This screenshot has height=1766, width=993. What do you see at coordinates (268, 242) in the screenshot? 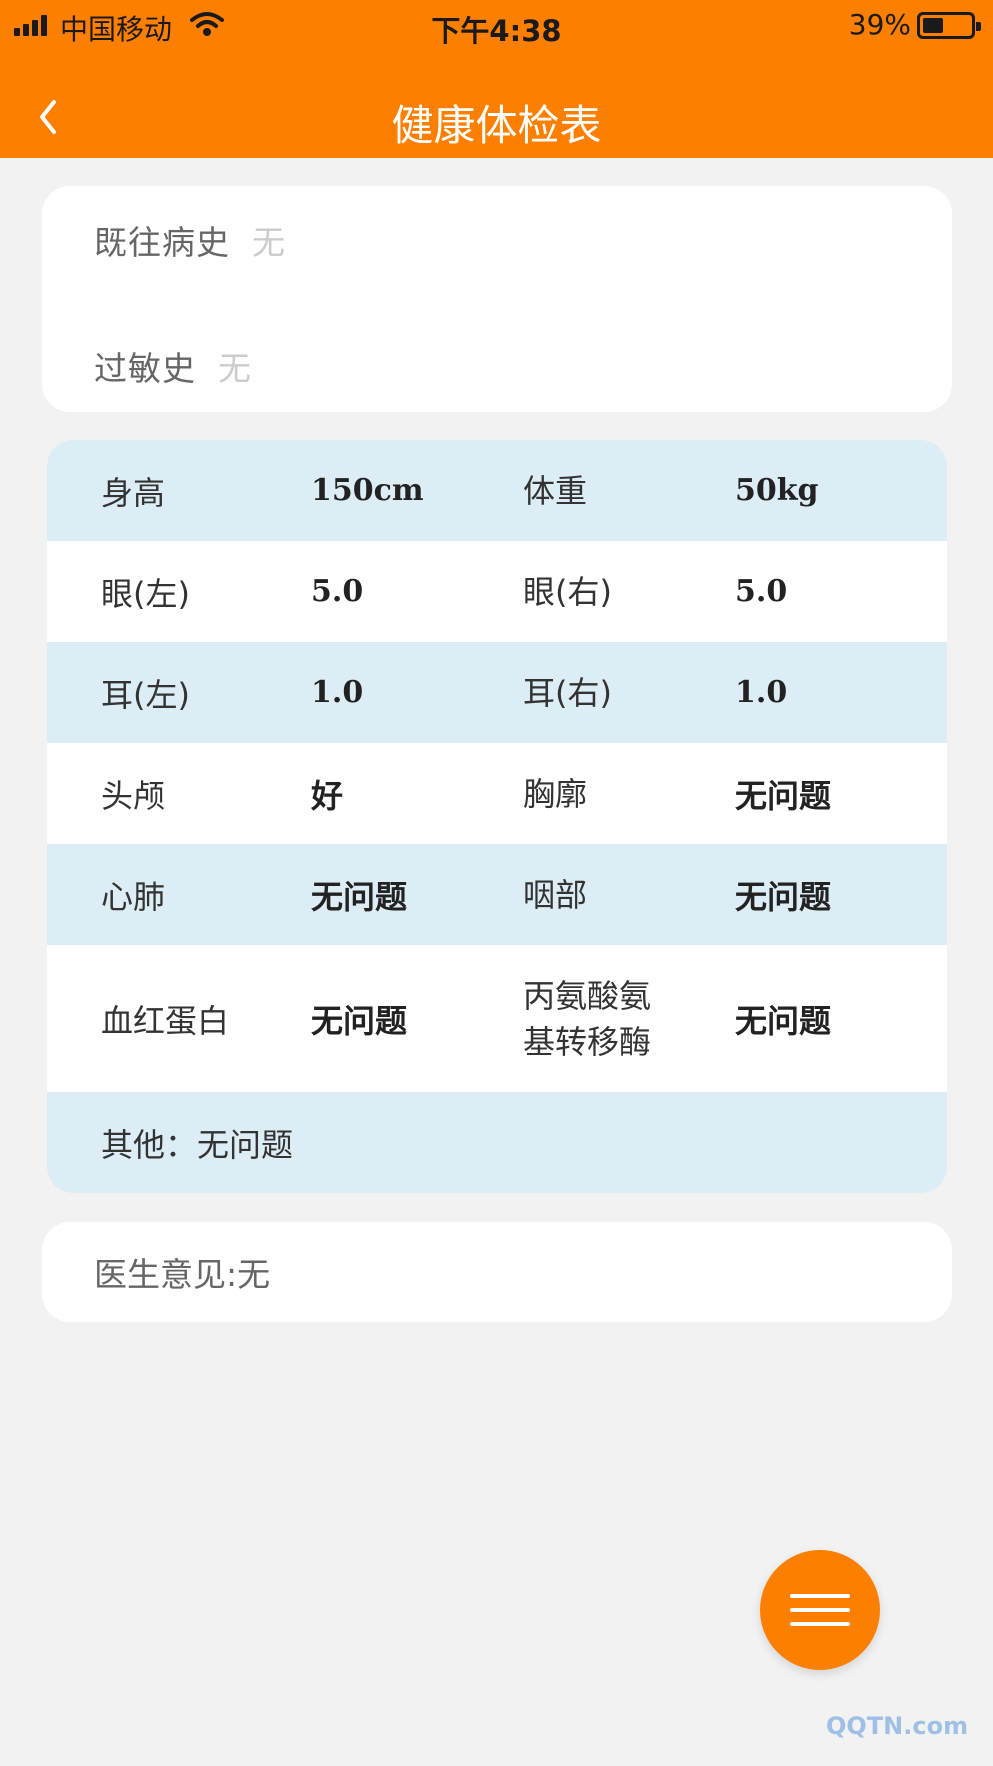
I see `past-history-value: 无` at bounding box center [268, 242].